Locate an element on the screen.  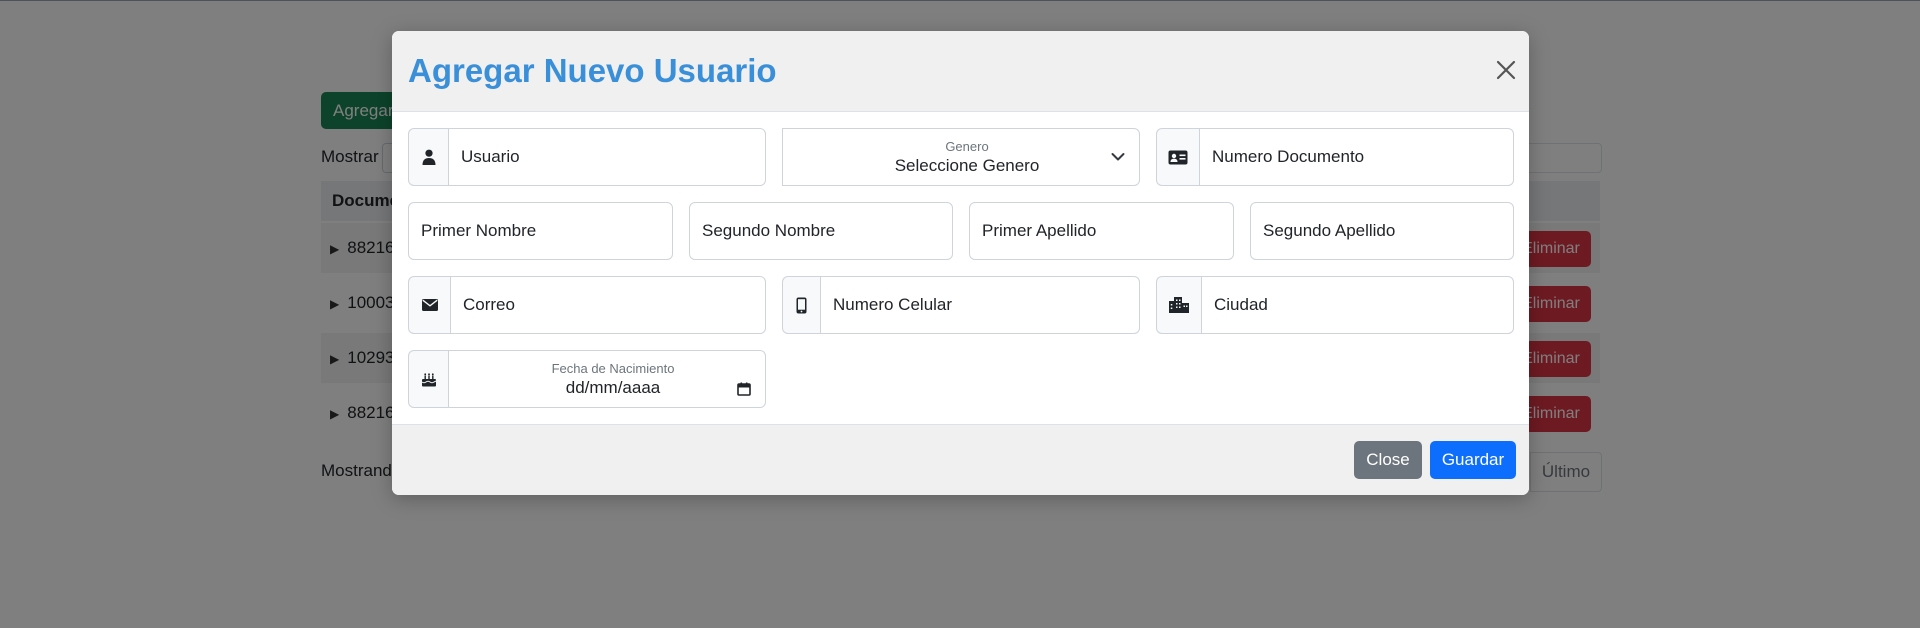
genero-value: Seleccione Genero is located at coordinates (967, 165).